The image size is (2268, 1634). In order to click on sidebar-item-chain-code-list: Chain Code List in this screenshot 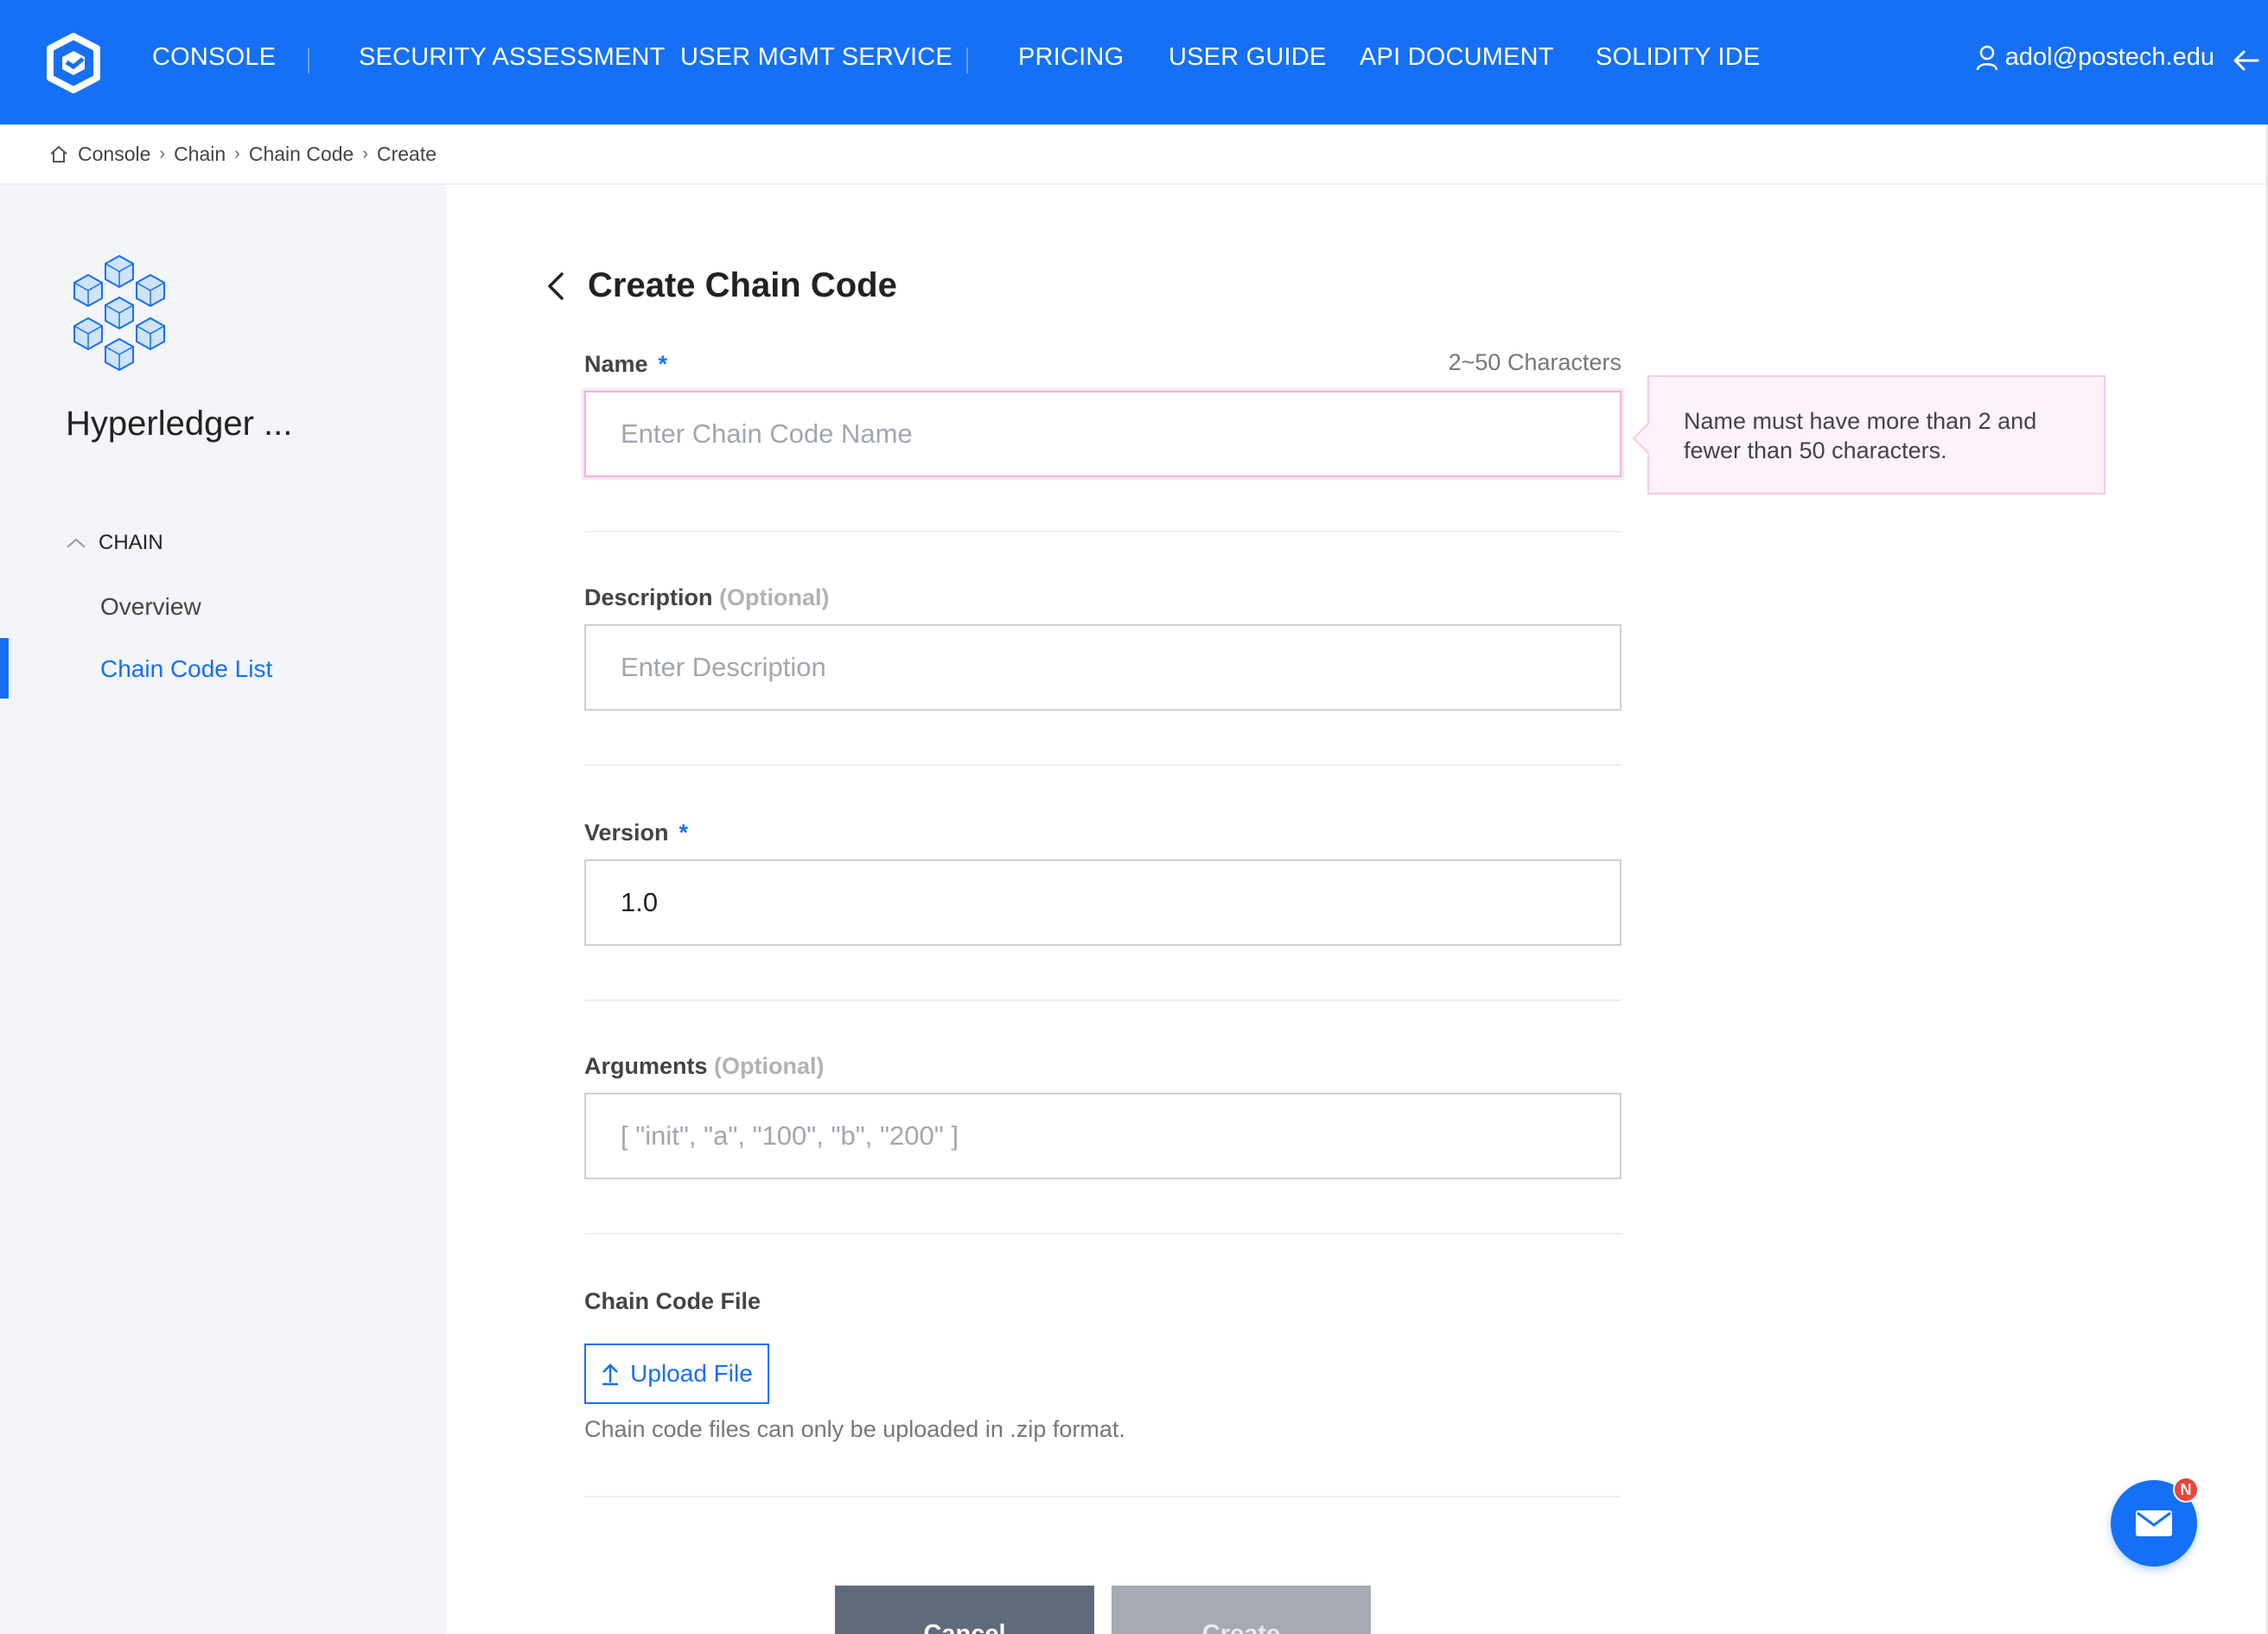, I will do `click(186, 669)`.